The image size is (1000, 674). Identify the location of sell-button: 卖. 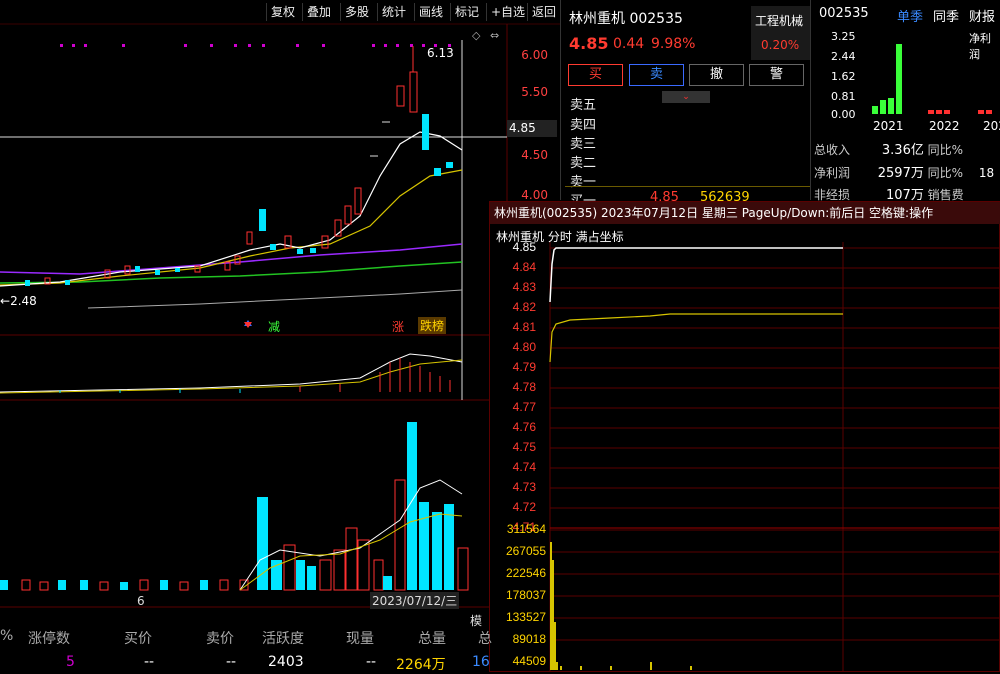
(656, 75).